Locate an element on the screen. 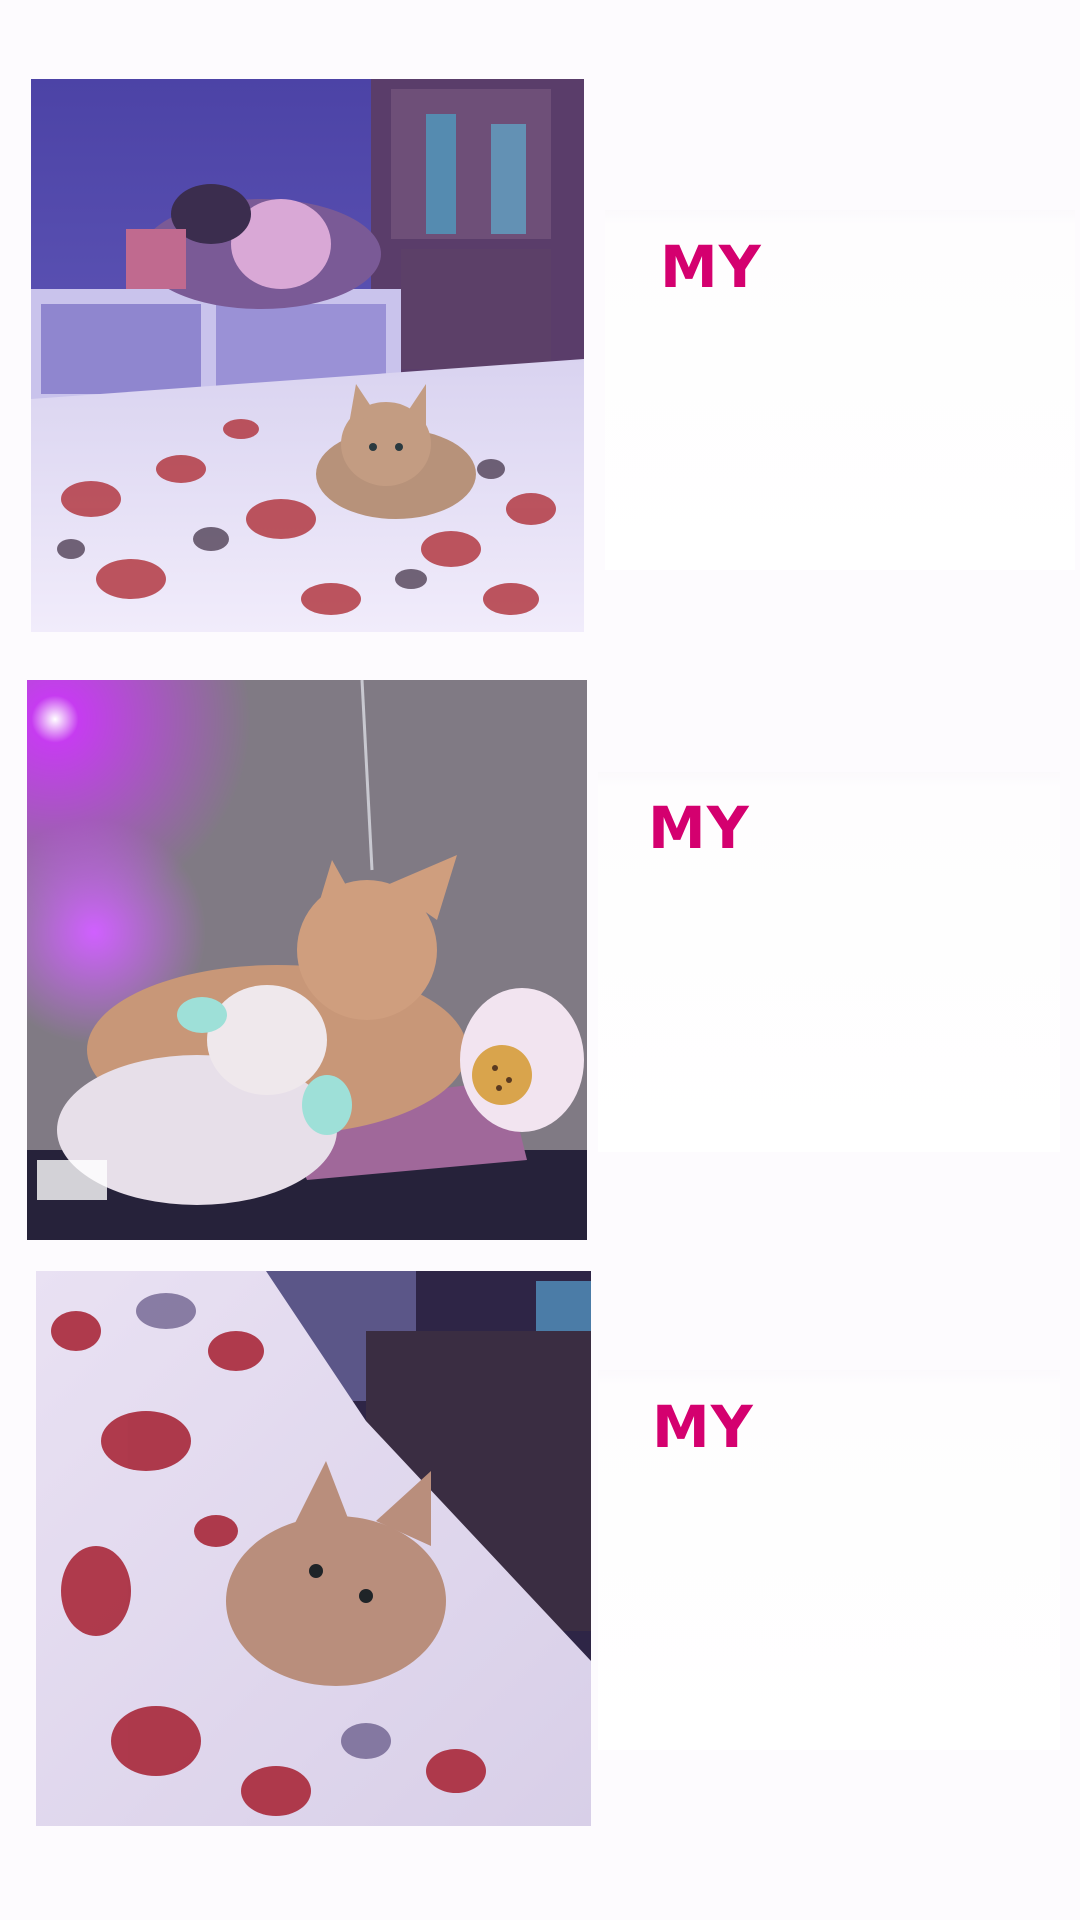 The width and height of the screenshot is (1080, 1920). caption-text-3: MY is located at coordinates (703, 1427).